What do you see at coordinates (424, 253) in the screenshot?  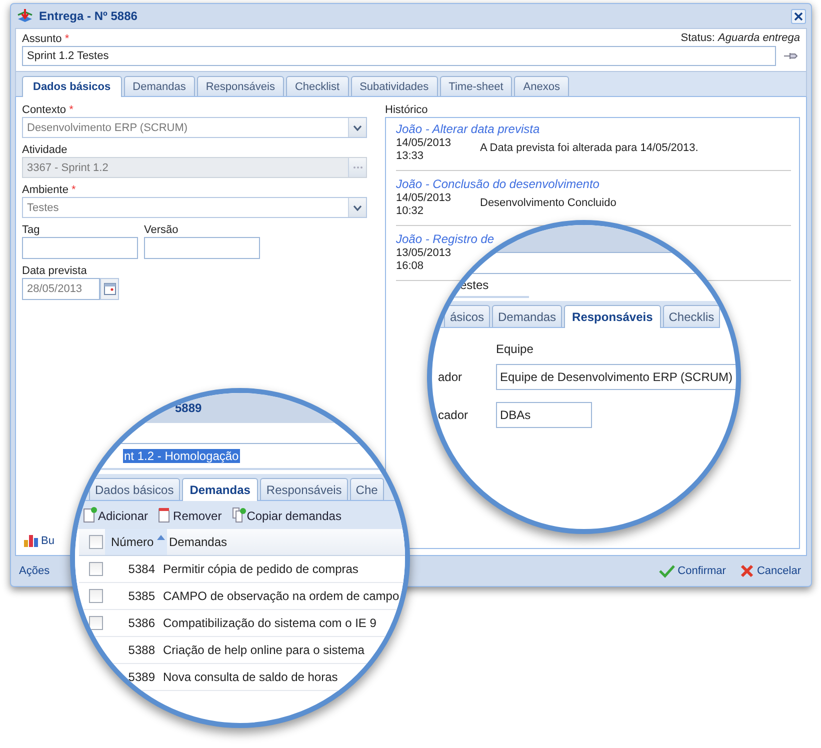 I see `history-date: 13/05/2013` at bounding box center [424, 253].